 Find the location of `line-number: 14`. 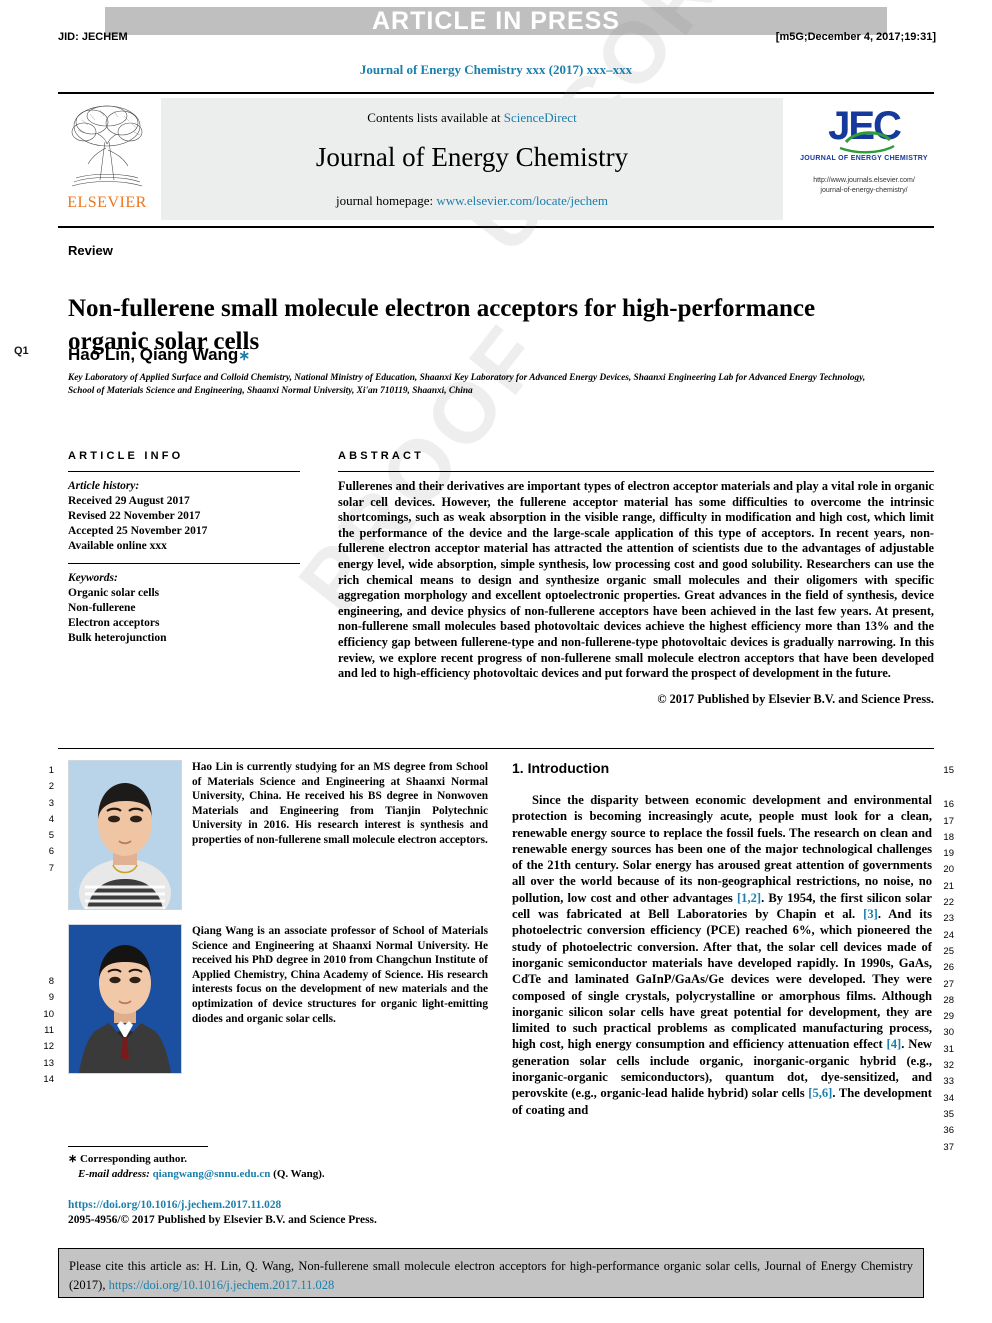

line-number: 14 is located at coordinates (48, 1079).